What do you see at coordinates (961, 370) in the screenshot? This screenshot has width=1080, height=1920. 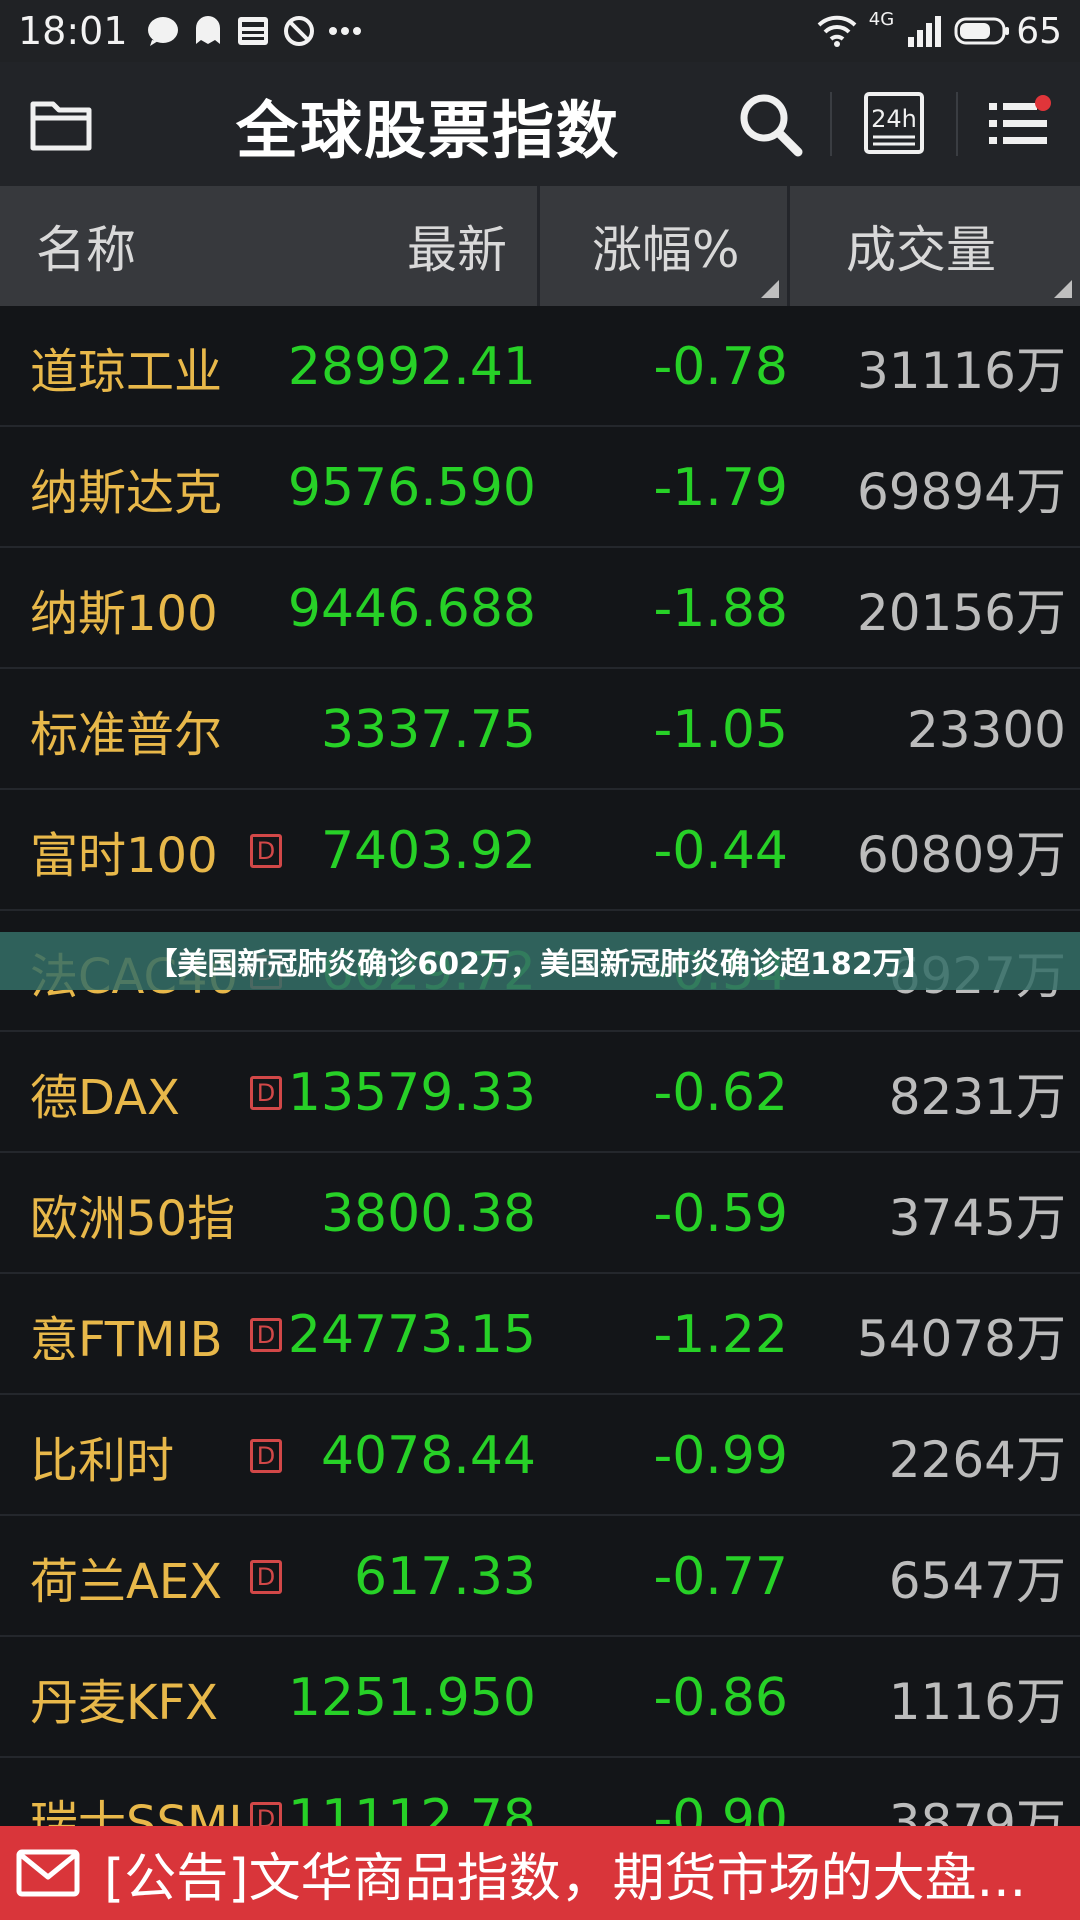 I see `volume: 31116万` at bounding box center [961, 370].